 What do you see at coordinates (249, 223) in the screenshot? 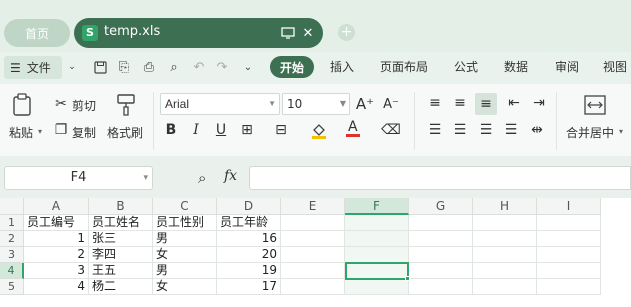
I see `cell-d1: 员工年龄` at bounding box center [249, 223].